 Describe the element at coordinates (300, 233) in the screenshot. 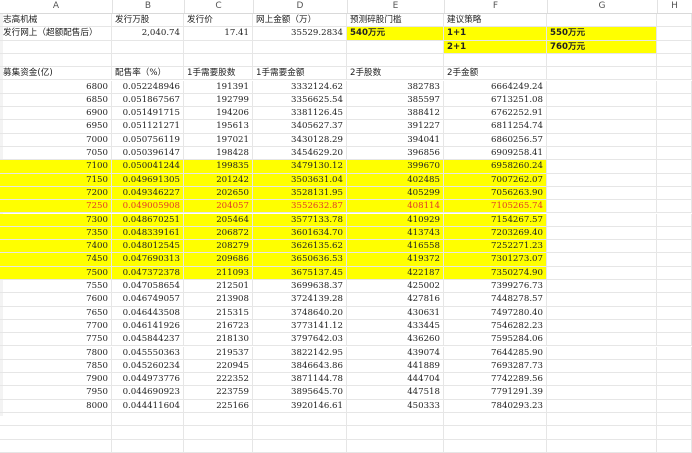

I see `cell-d: 3601634.70` at that location.